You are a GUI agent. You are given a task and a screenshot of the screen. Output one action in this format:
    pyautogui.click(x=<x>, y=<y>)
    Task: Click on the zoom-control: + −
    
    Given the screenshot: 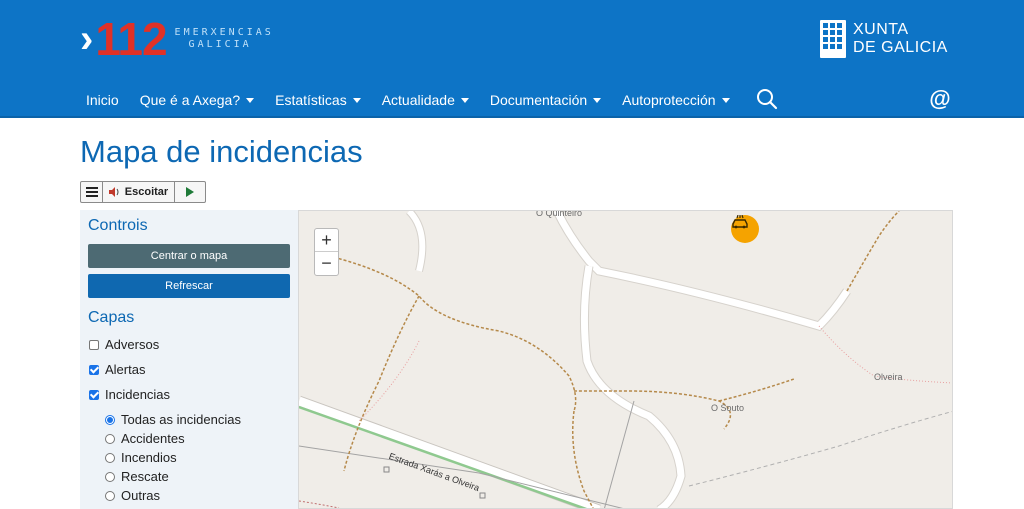 What is the action you would take?
    pyautogui.click(x=326, y=252)
    